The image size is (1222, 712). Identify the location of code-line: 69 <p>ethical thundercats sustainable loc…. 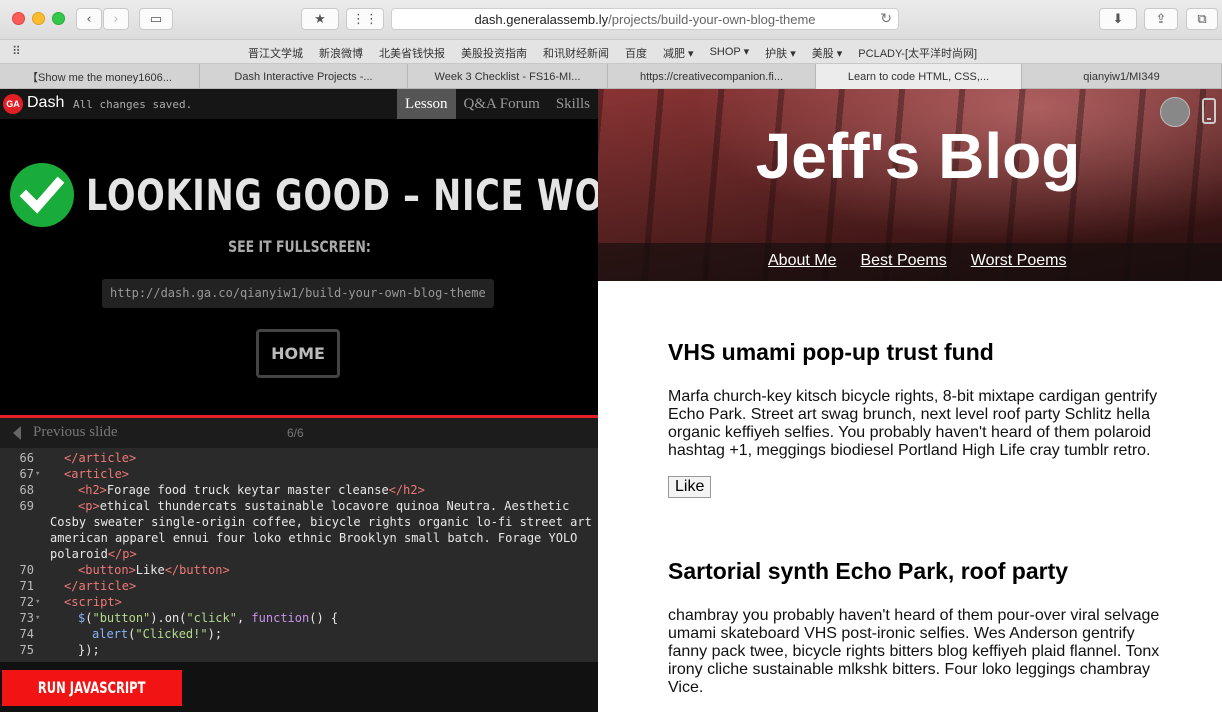
(299, 506).